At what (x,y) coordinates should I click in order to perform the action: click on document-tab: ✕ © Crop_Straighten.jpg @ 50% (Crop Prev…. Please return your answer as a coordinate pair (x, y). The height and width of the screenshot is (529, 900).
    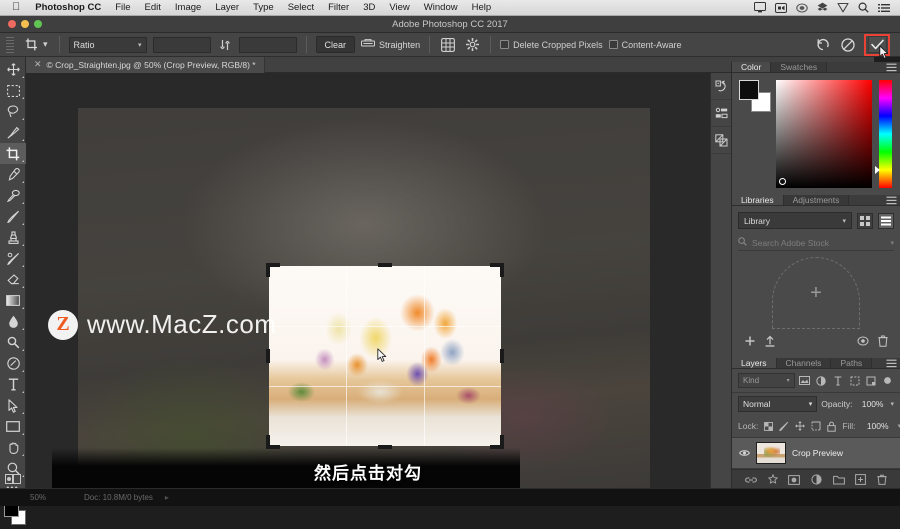
    Looking at the image, I should click on (145, 64).